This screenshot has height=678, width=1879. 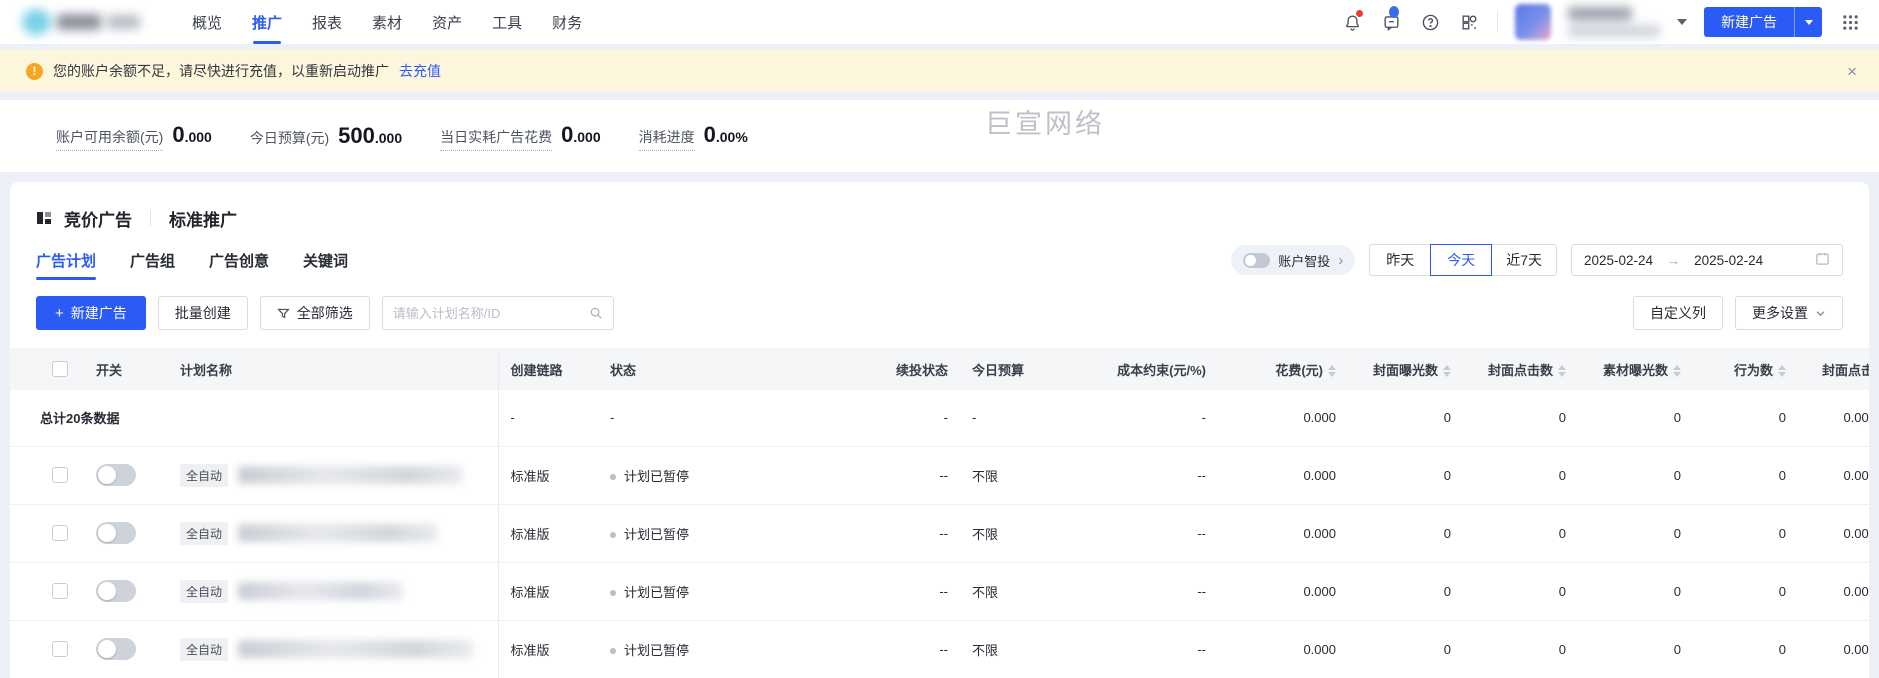 I want to click on divider, so click(x=1497, y=22).